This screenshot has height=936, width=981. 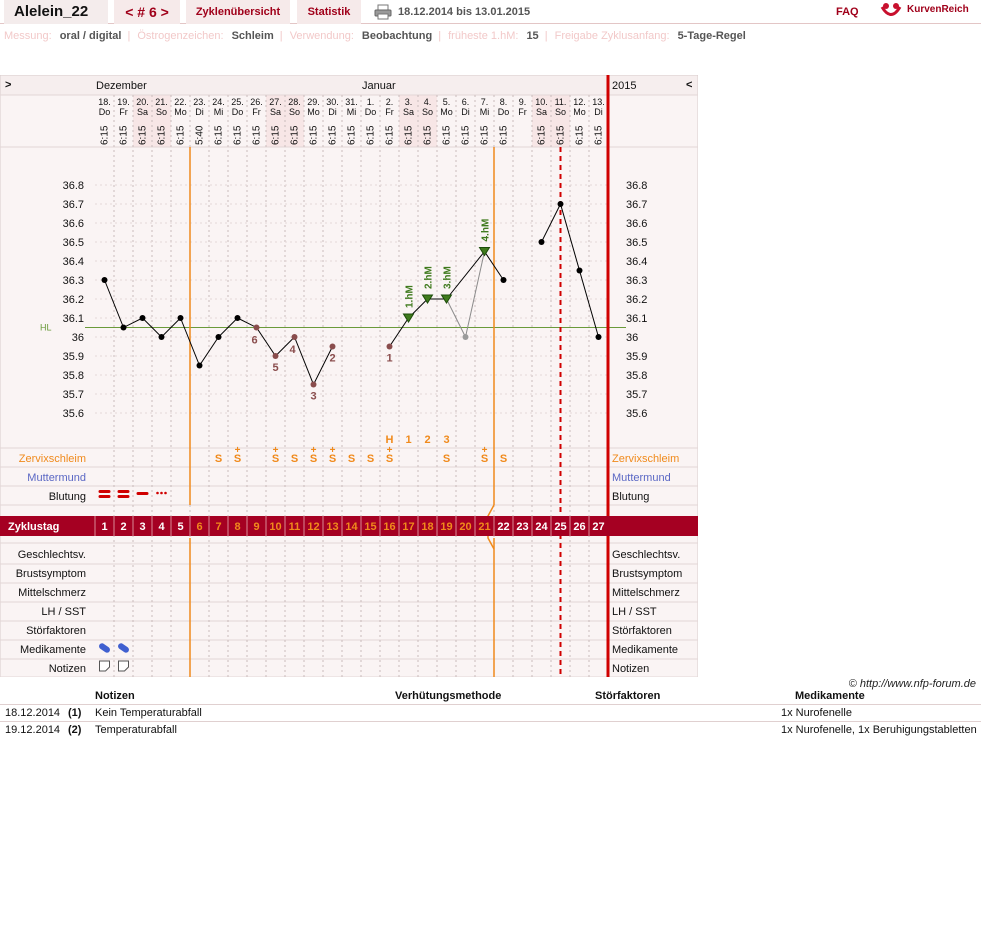 I want to click on day-date: 3., so click(x=409, y=102).